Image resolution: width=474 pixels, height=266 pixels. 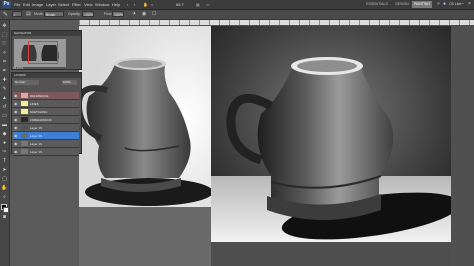 What do you see at coordinates (276, 22) in the screenshot?
I see `top-ruler` at bounding box center [276, 22].